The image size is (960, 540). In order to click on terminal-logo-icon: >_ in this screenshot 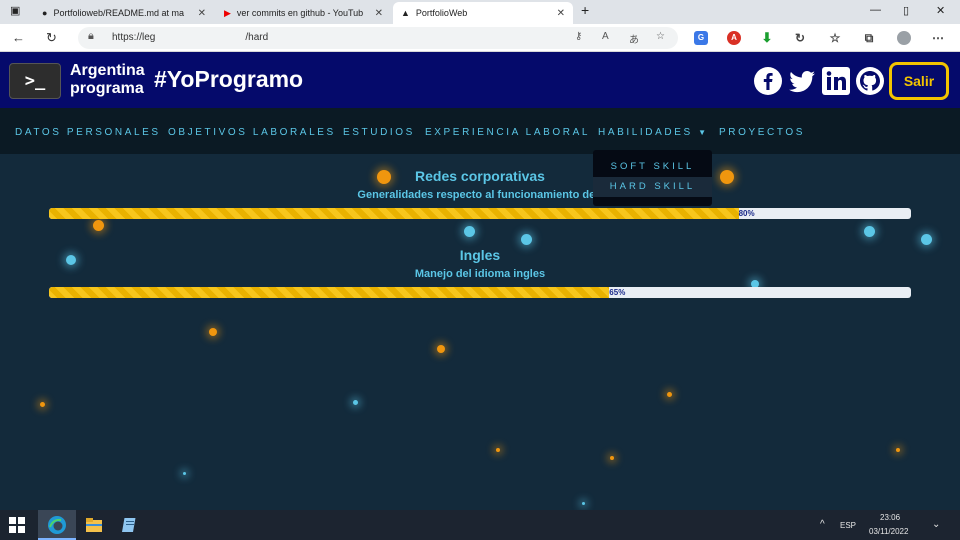, I will do `click(35, 81)`.